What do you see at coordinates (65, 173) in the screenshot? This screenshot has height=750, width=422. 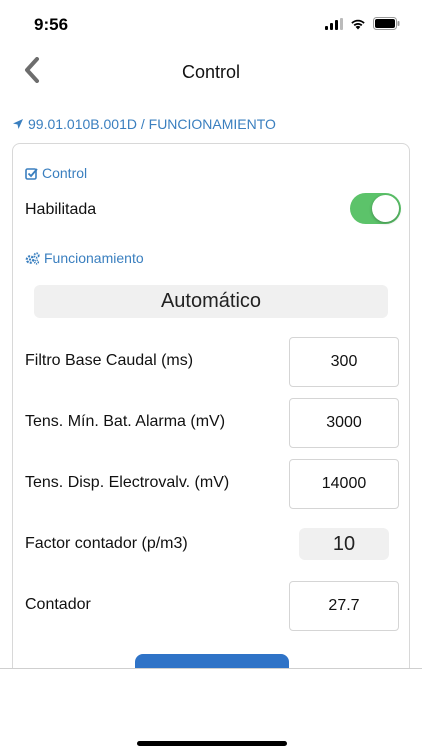 I see `control-section-title: Control` at bounding box center [65, 173].